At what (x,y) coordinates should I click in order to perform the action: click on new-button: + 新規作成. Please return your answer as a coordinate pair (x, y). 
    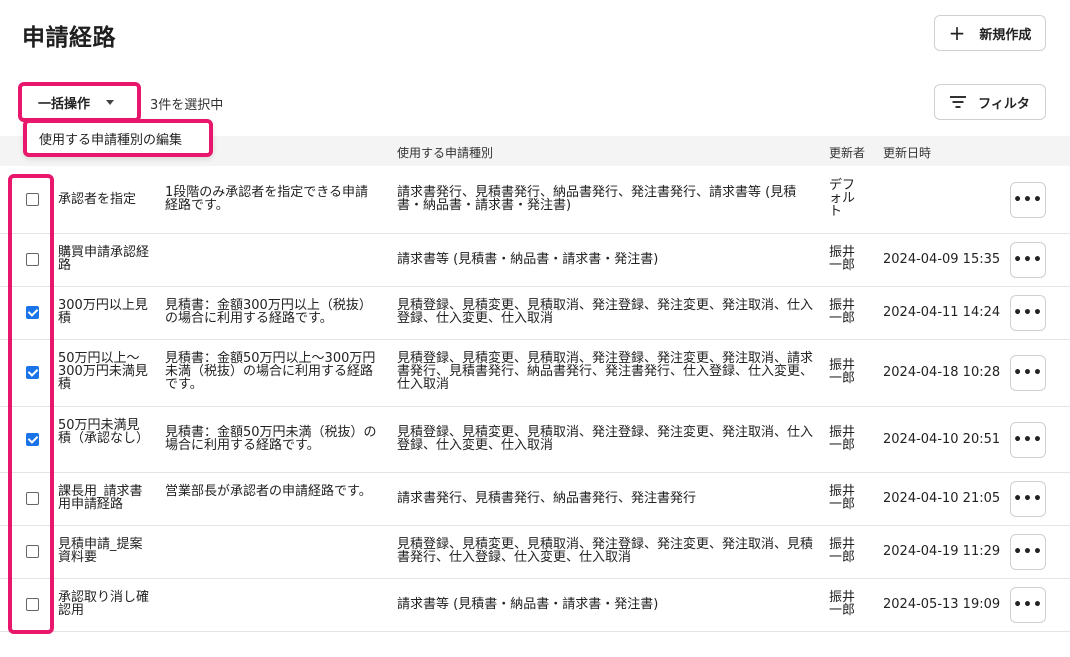
    Looking at the image, I should click on (990, 33).